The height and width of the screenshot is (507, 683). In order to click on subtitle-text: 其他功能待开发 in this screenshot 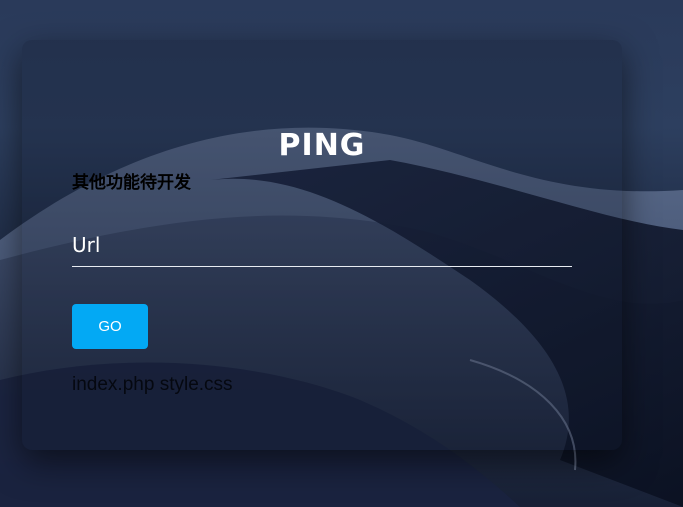, I will do `click(131, 183)`.